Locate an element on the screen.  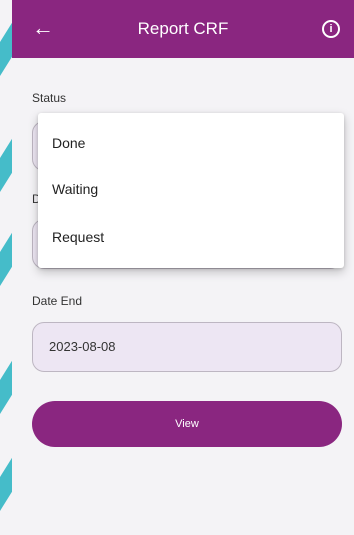
page-title: Report CRF is located at coordinates (183, 28).